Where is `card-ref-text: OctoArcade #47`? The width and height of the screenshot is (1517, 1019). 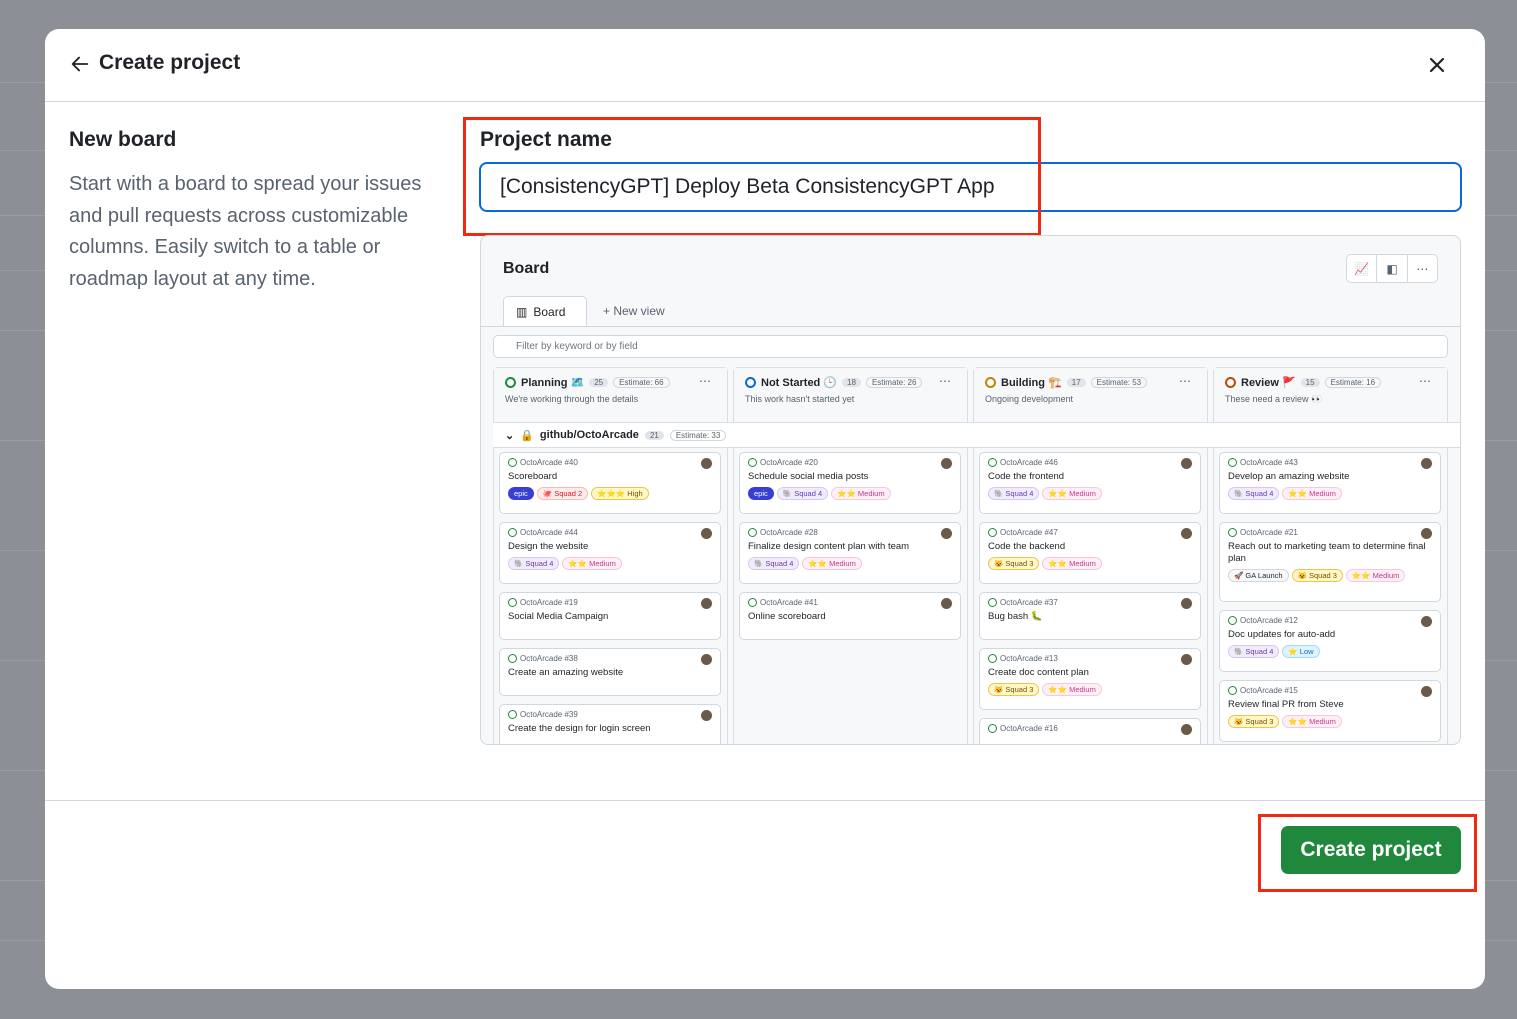 card-ref-text: OctoArcade #47 is located at coordinates (1029, 532).